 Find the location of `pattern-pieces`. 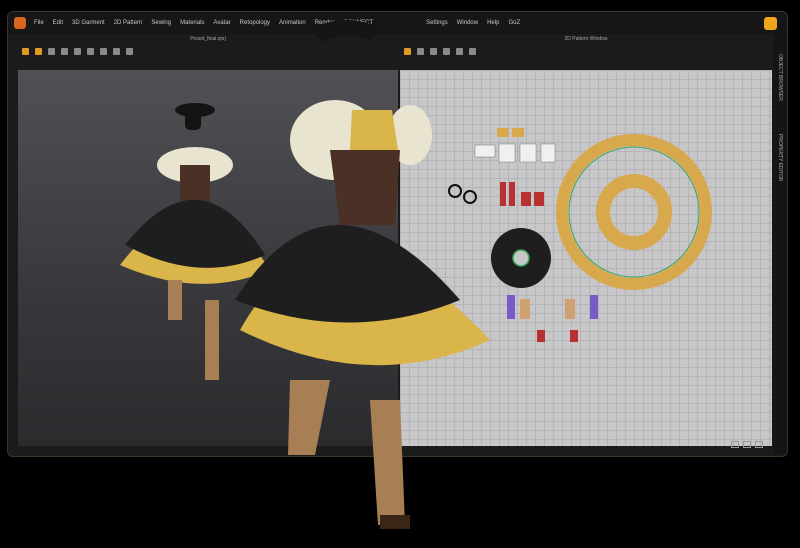

pattern-pieces is located at coordinates (580, 235).